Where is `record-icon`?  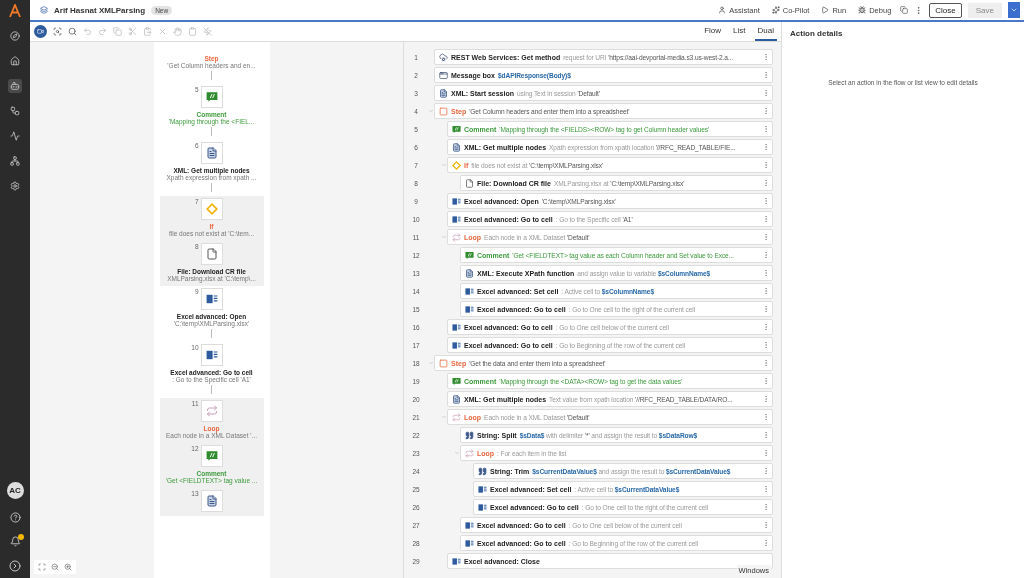
record-icon is located at coordinates (40, 31).